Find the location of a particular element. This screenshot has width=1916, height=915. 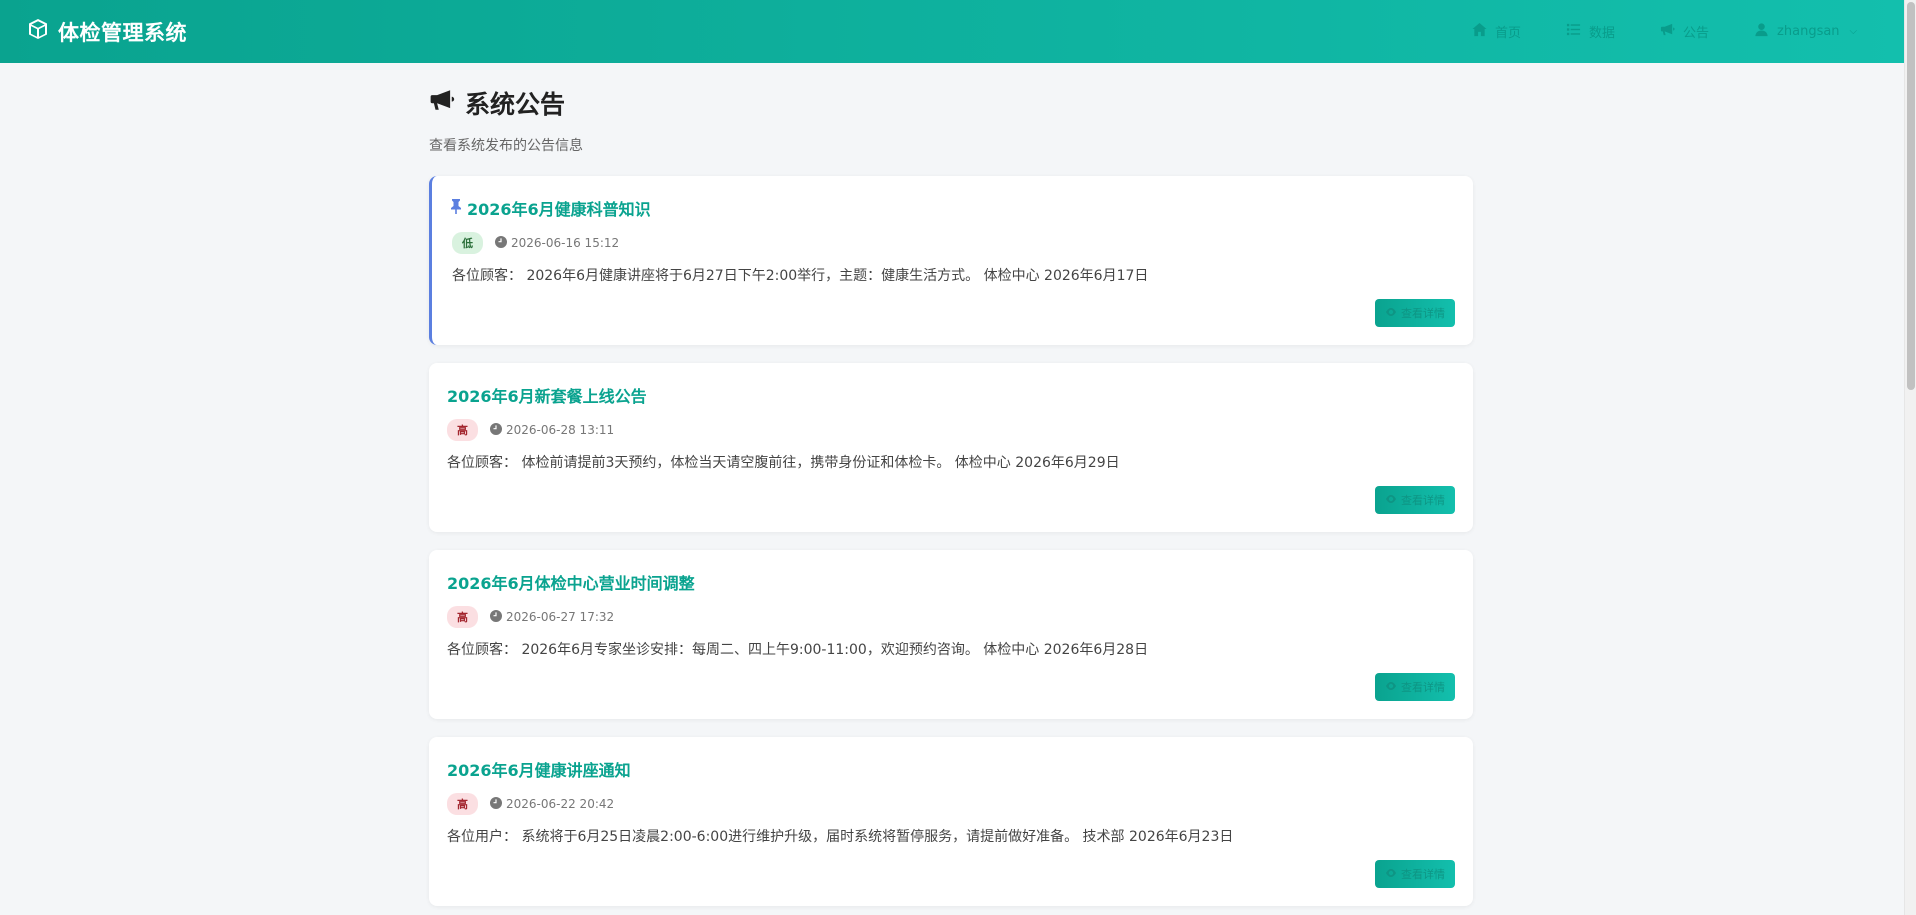

announcement-meta: 高 2026-06-28 13:11 is located at coordinates (530, 430).